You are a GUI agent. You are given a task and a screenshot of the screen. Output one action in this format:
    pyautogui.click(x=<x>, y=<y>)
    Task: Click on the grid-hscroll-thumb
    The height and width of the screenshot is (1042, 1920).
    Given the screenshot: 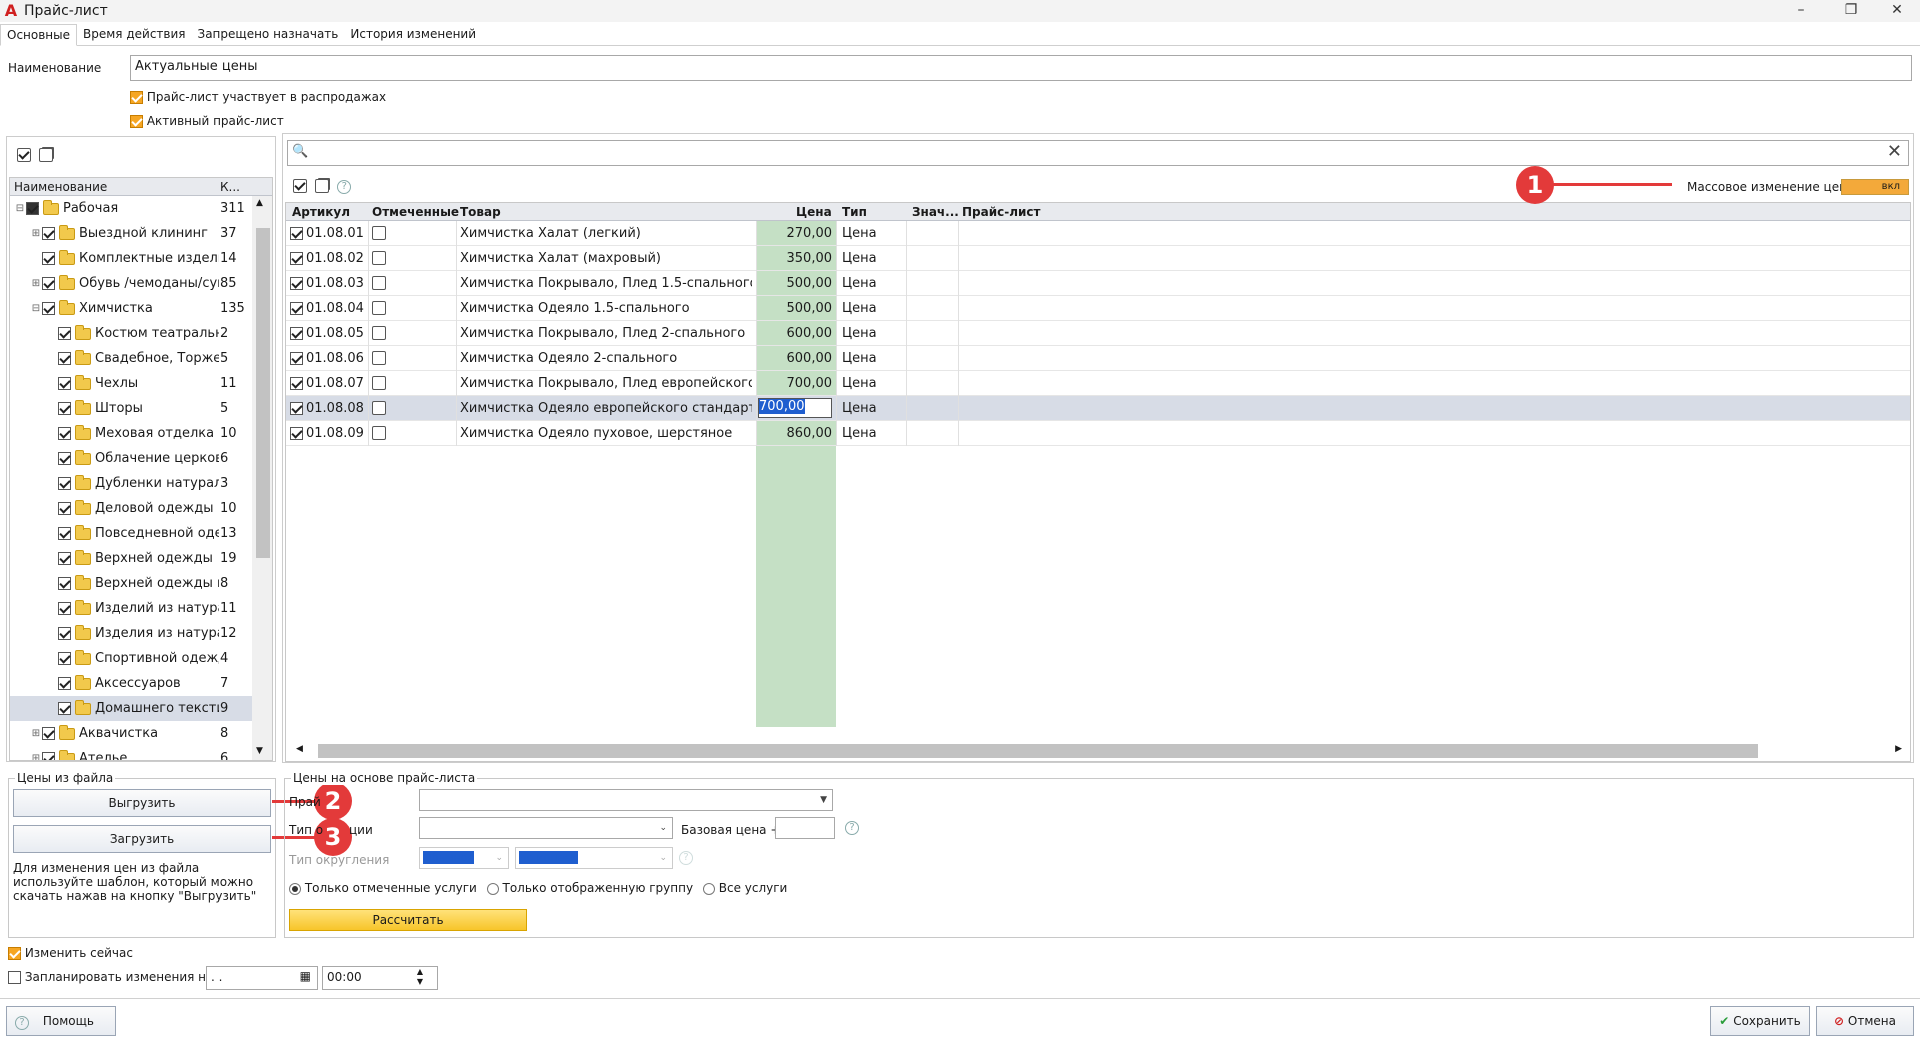 What is the action you would take?
    pyautogui.click(x=1038, y=751)
    